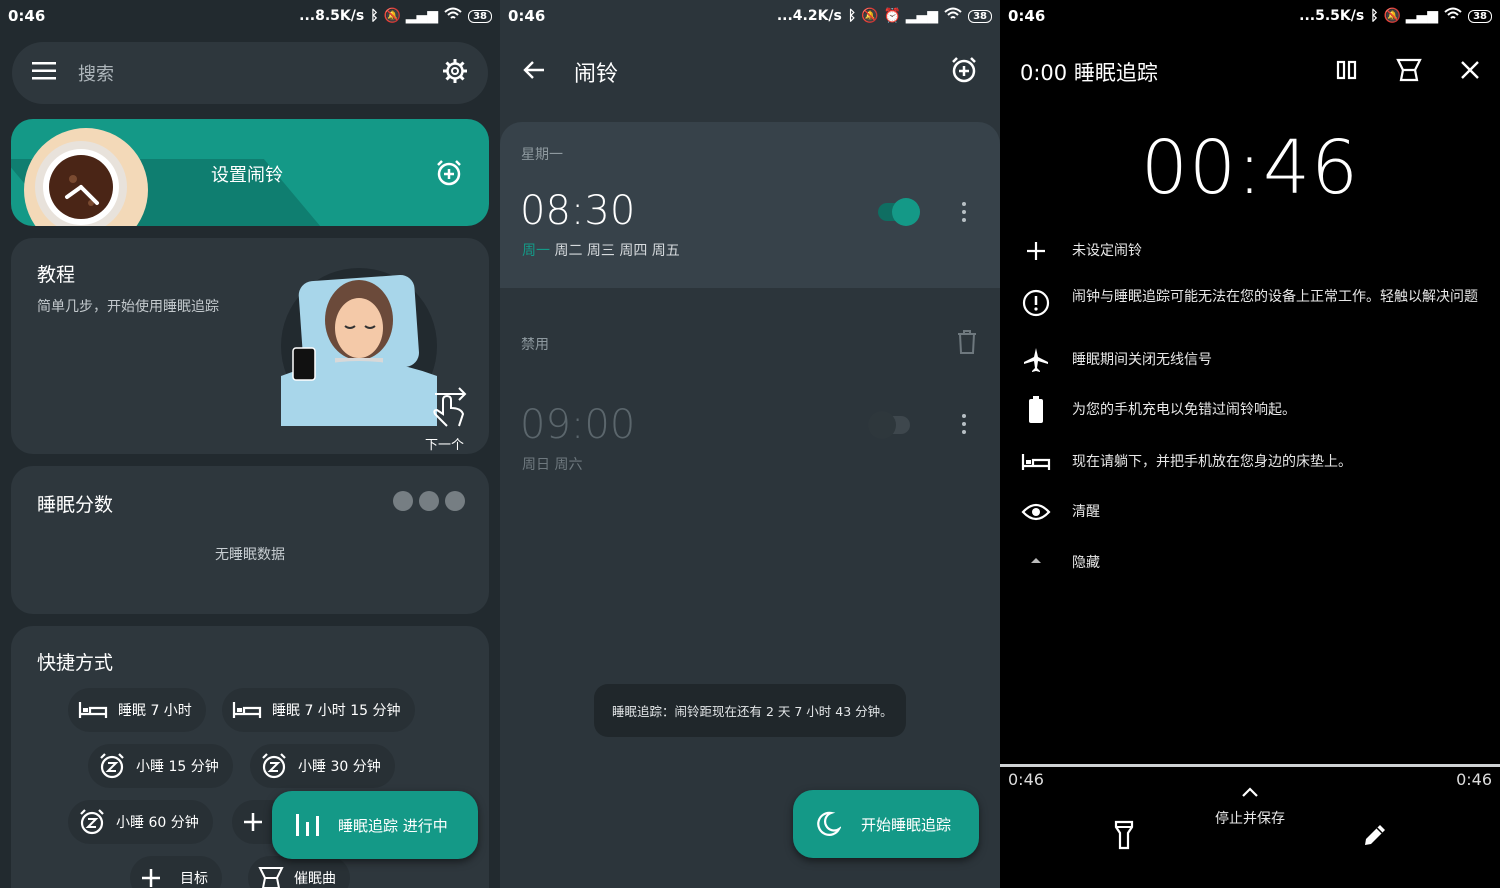 The height and width of the screenshot is (888, 1500). Describe the element at coordinates (247, 174) in the screenshot. I see `set-alarm-label: 设置闹铃` at that location.